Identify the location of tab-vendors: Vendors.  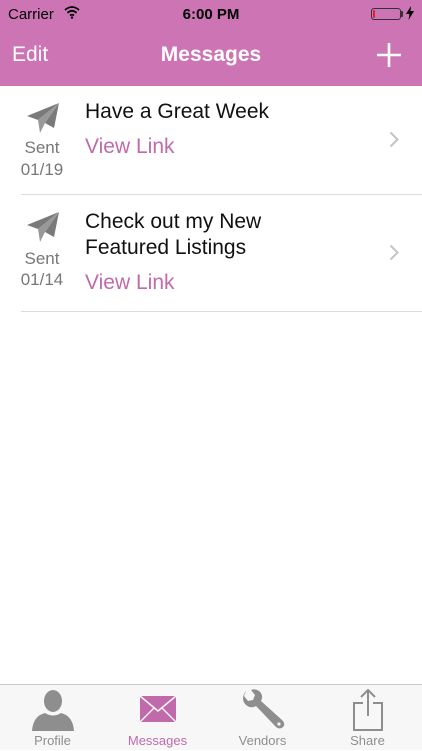
(262, 718).